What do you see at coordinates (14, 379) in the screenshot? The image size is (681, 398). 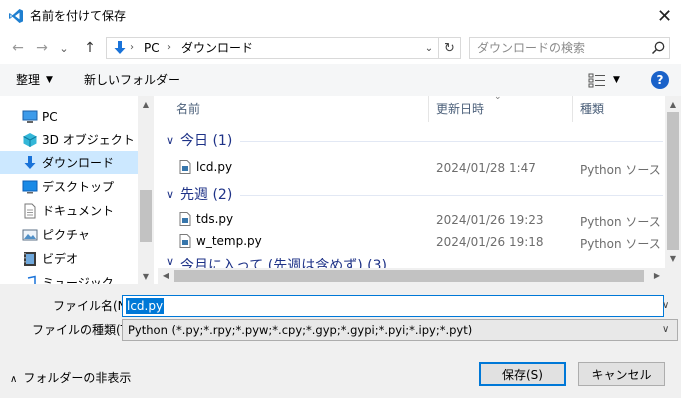 I see `chevron-up-icon: ∧` at bounding box center [14, 379].